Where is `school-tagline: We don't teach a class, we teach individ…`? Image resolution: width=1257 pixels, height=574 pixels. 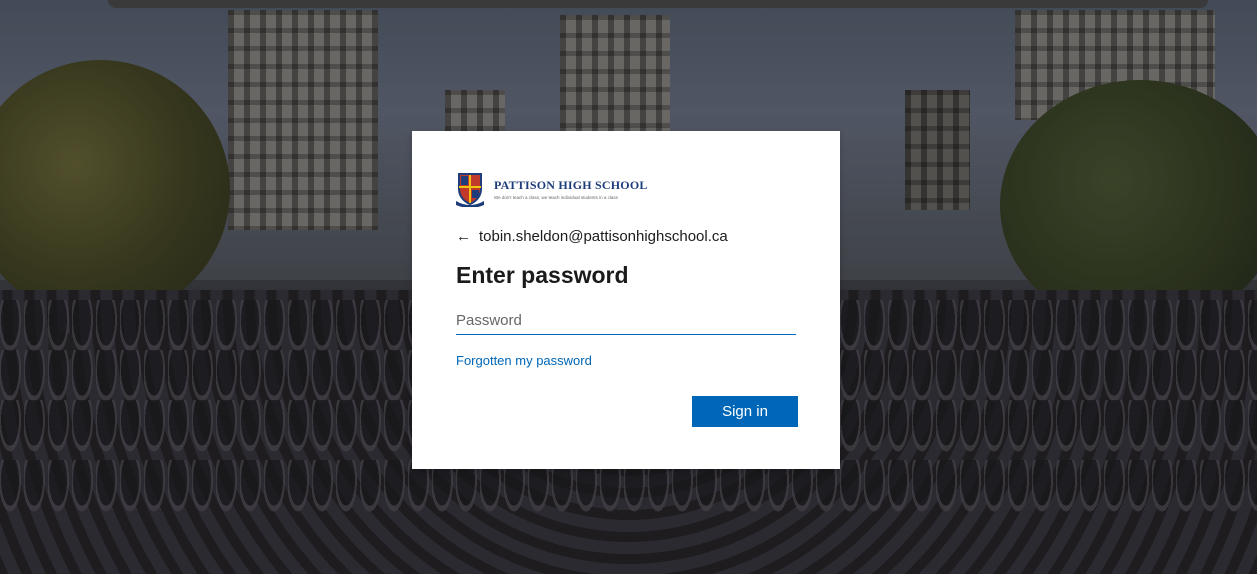
school-tagline: We don't teach a class, we teach individ… is located at coordinates (556, 197).